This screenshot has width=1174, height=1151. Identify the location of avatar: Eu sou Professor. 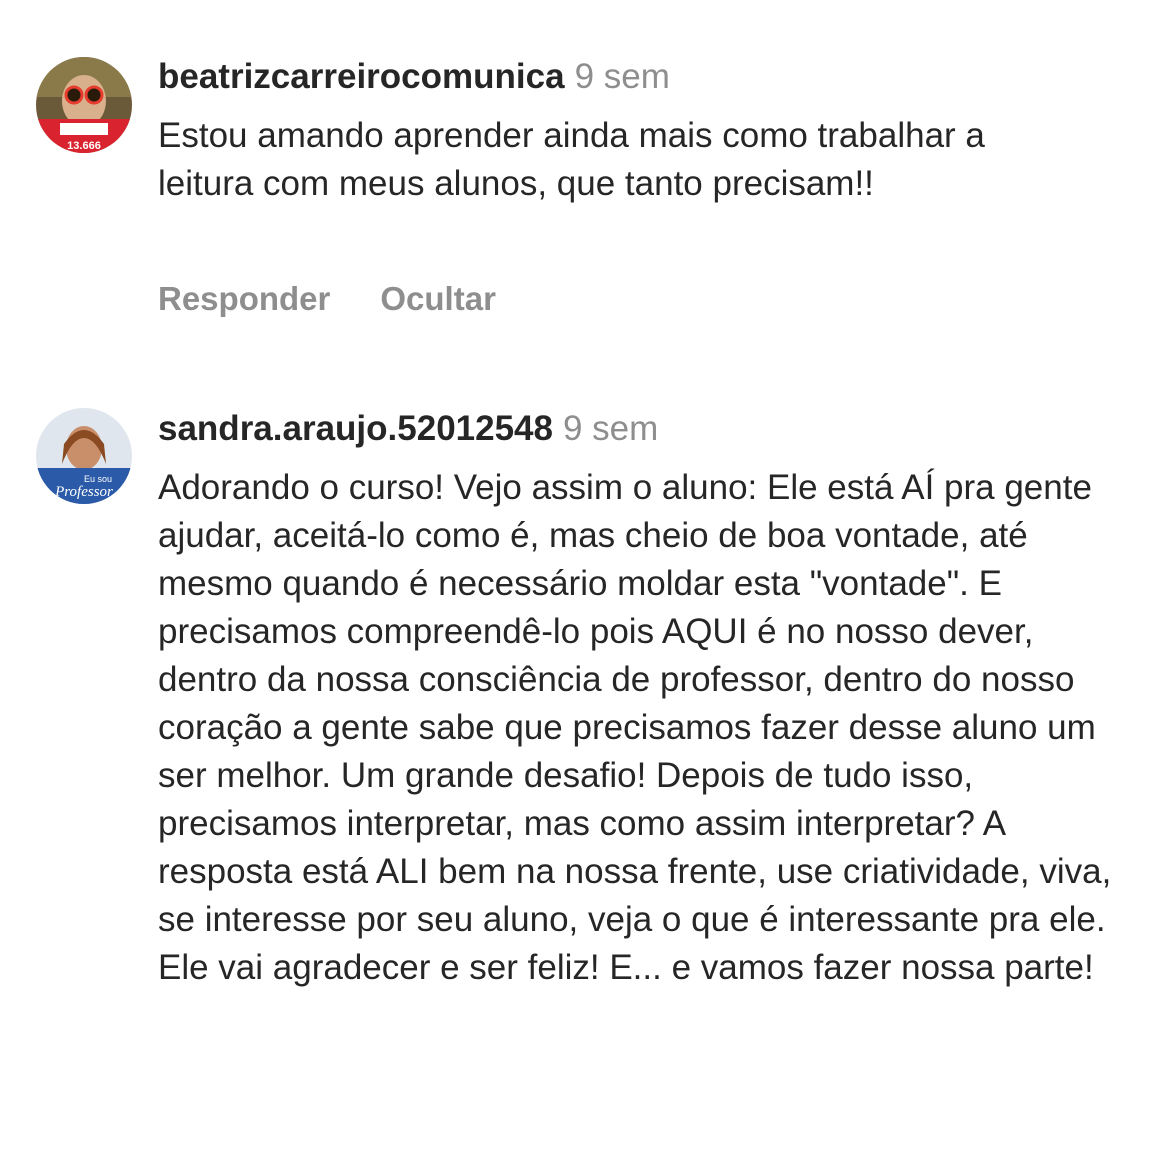
(84, 456).